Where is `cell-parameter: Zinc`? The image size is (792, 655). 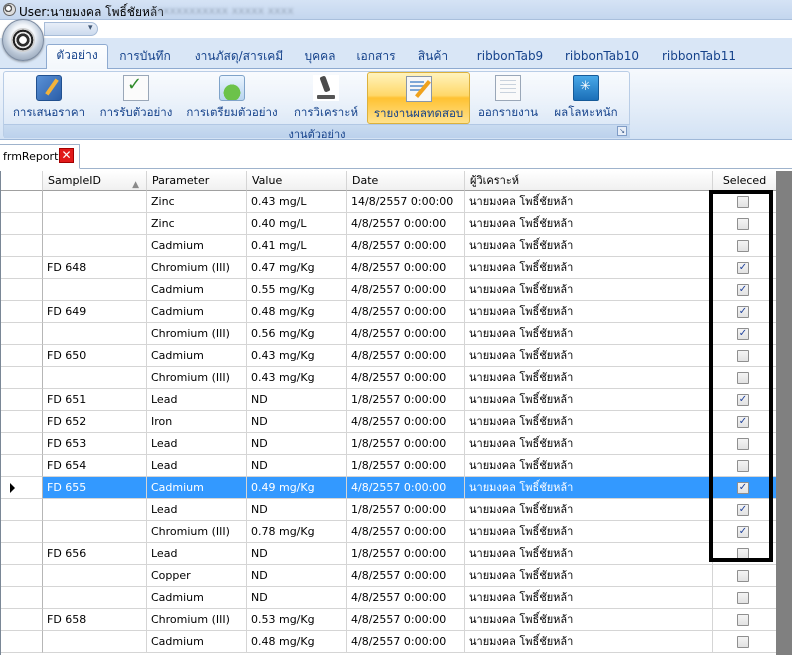
cell-parameter: Zinc is located at coordinates (197, 202).